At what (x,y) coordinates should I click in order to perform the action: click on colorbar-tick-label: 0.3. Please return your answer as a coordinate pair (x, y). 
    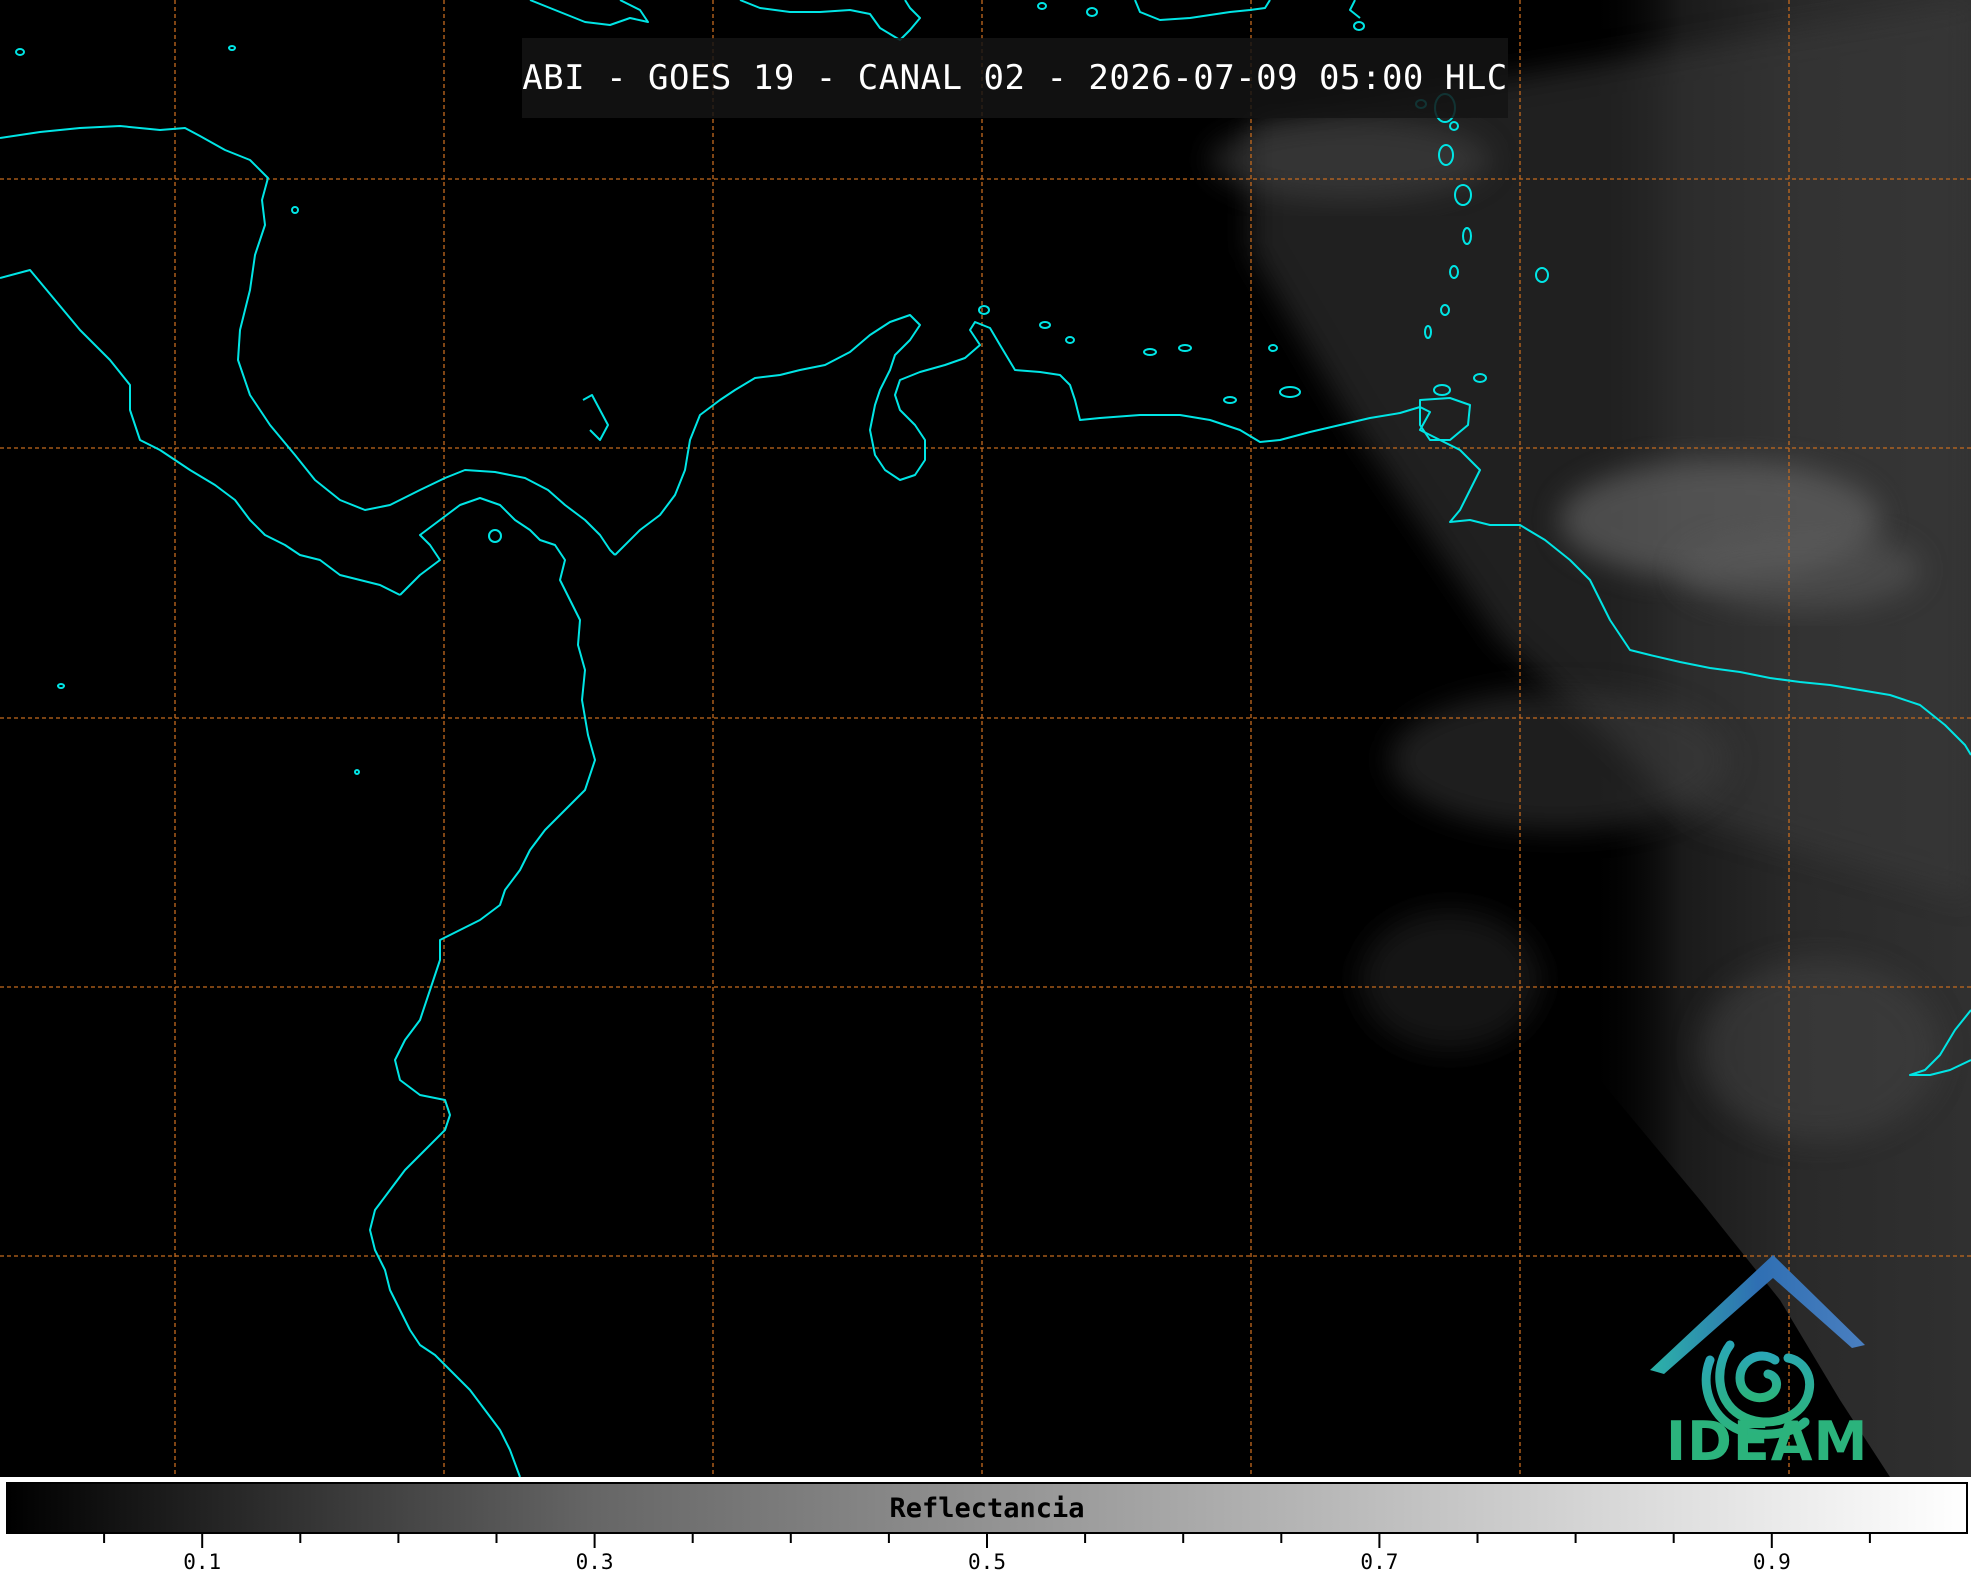
    Looking at the image, I should click on (594, 1562).